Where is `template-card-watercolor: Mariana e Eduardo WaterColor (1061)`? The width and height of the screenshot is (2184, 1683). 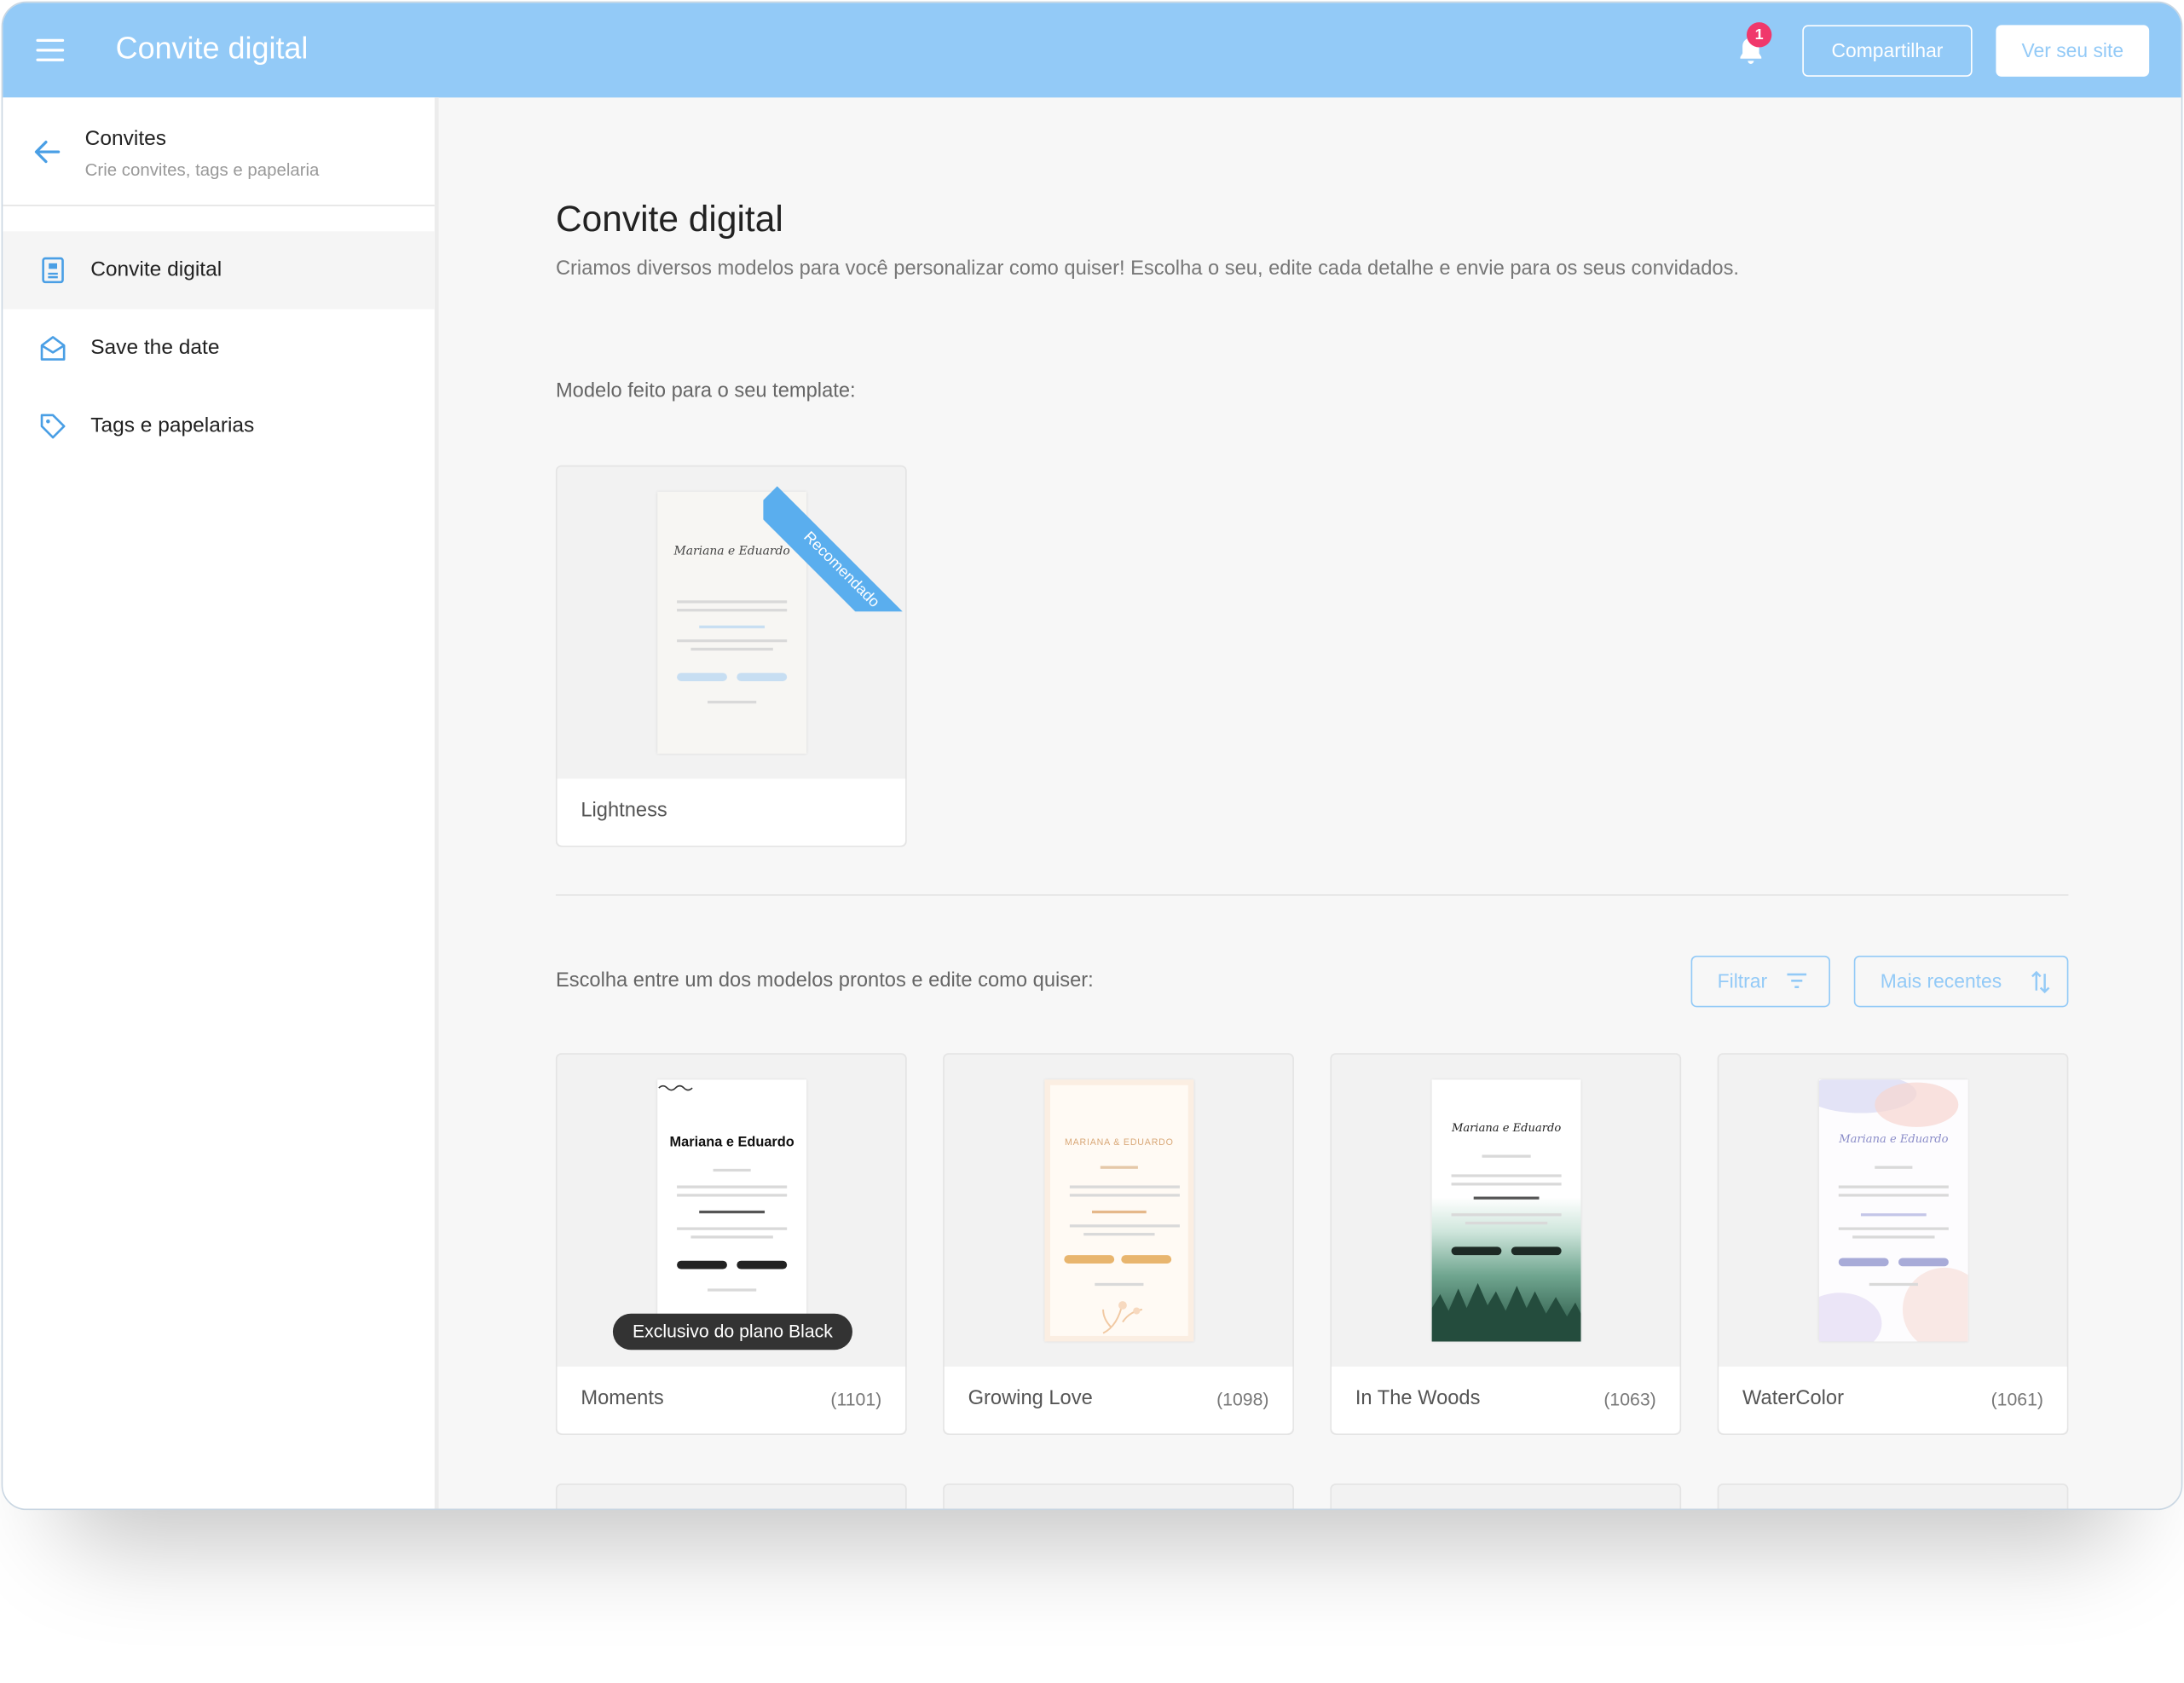 template-card-watercolor: Mariana e Eduardo WaterColor (1061) is located at coordinates (1893, 1244).